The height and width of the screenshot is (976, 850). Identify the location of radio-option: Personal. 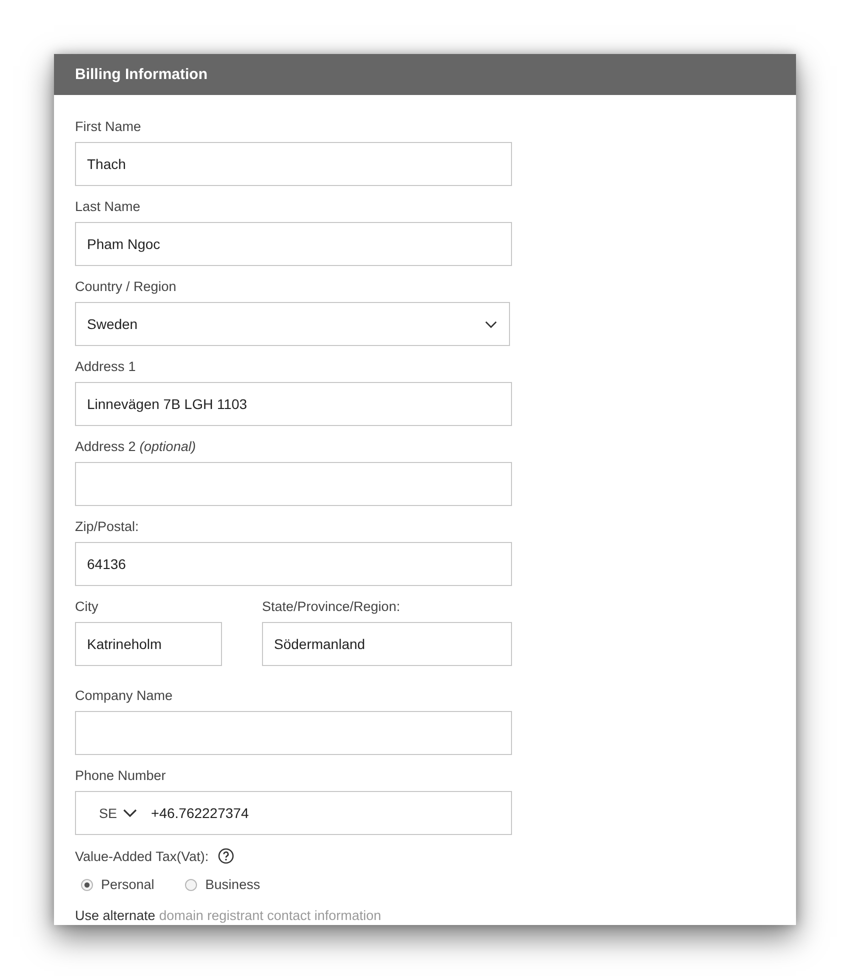
(117, 885).